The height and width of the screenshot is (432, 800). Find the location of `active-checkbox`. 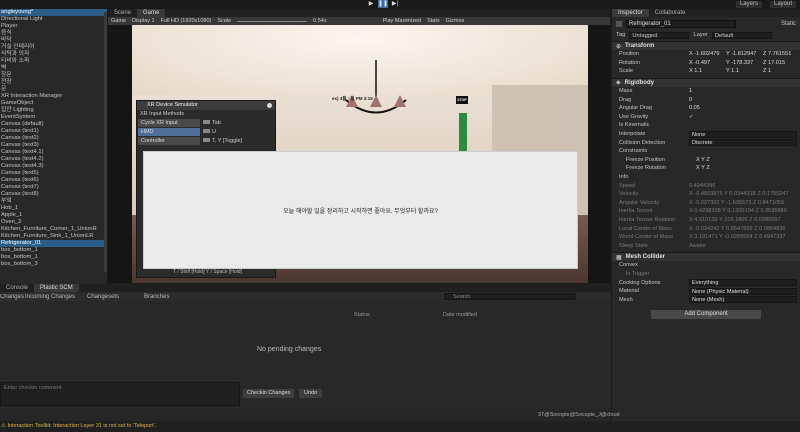

active-checkbox is located at coordinates (619, 24).